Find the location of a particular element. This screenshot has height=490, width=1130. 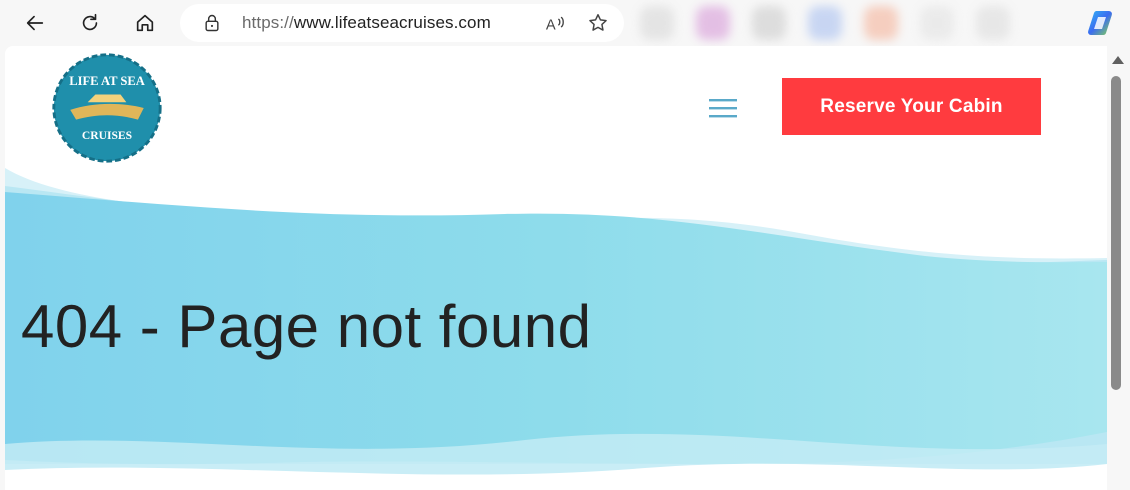

scrollbar is located at coordinates (1118, 268).